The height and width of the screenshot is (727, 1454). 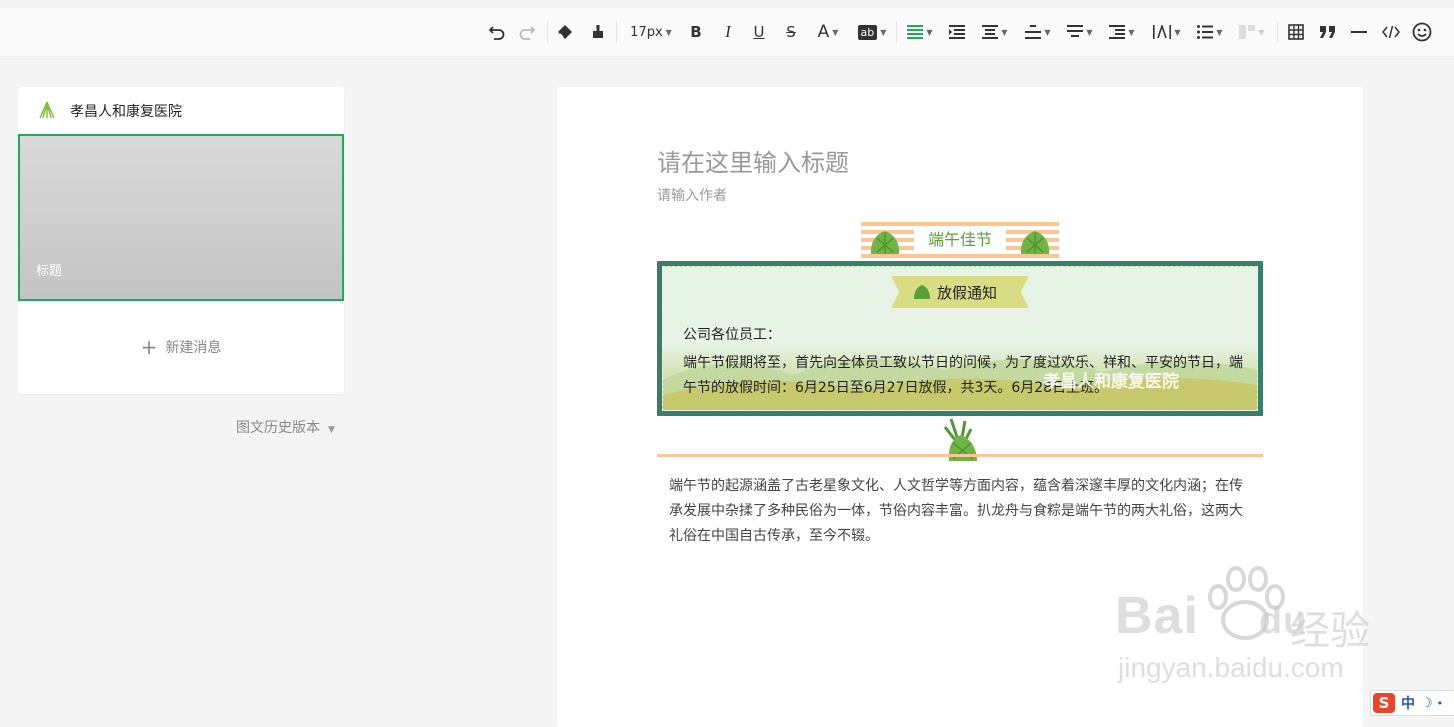 I want to click on notice-greeting: 公司各位员工：, so click(x=732, y=335).